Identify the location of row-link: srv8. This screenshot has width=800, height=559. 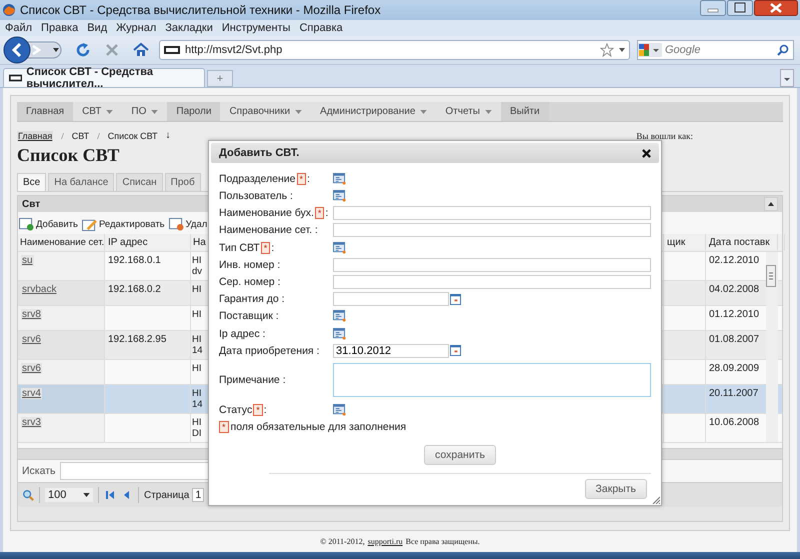
(31, 314).